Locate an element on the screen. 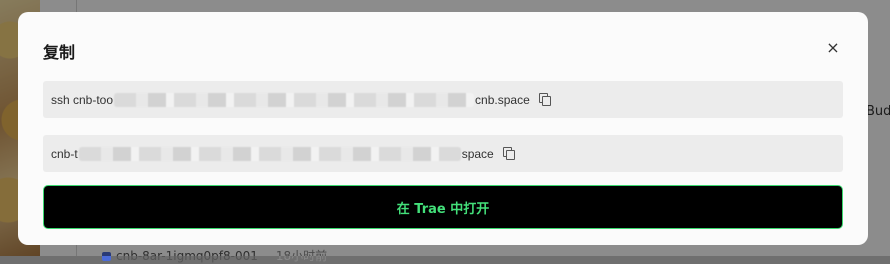 This screenshot has width=890, height=264. host-command-text: cnb-t space is located at coordinates (272, 153).